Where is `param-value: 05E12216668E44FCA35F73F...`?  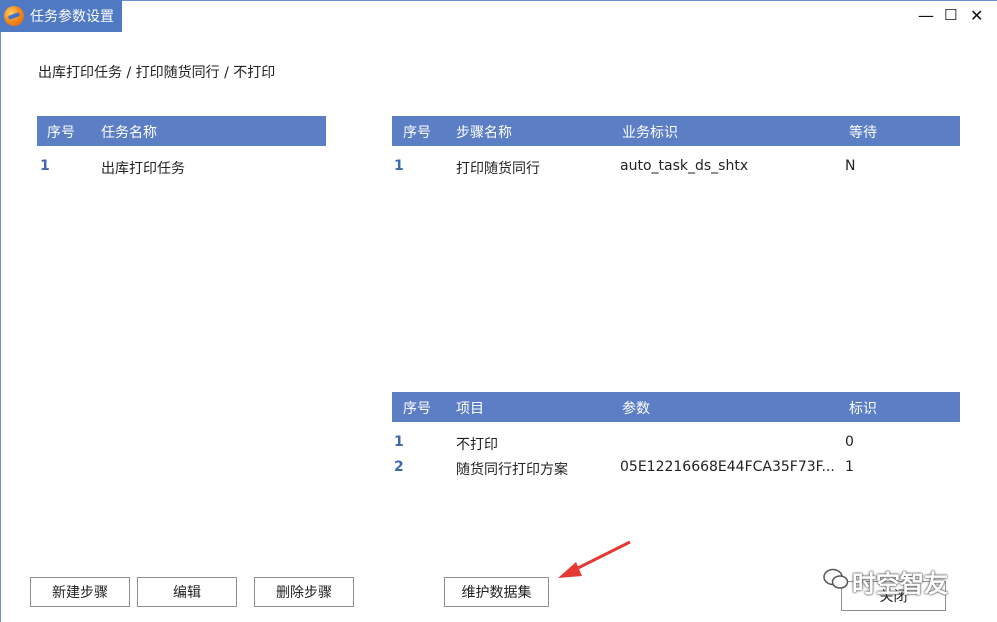
param-value: 05E12216668E44FCA35F73F... is located at coordinates (727, 467).